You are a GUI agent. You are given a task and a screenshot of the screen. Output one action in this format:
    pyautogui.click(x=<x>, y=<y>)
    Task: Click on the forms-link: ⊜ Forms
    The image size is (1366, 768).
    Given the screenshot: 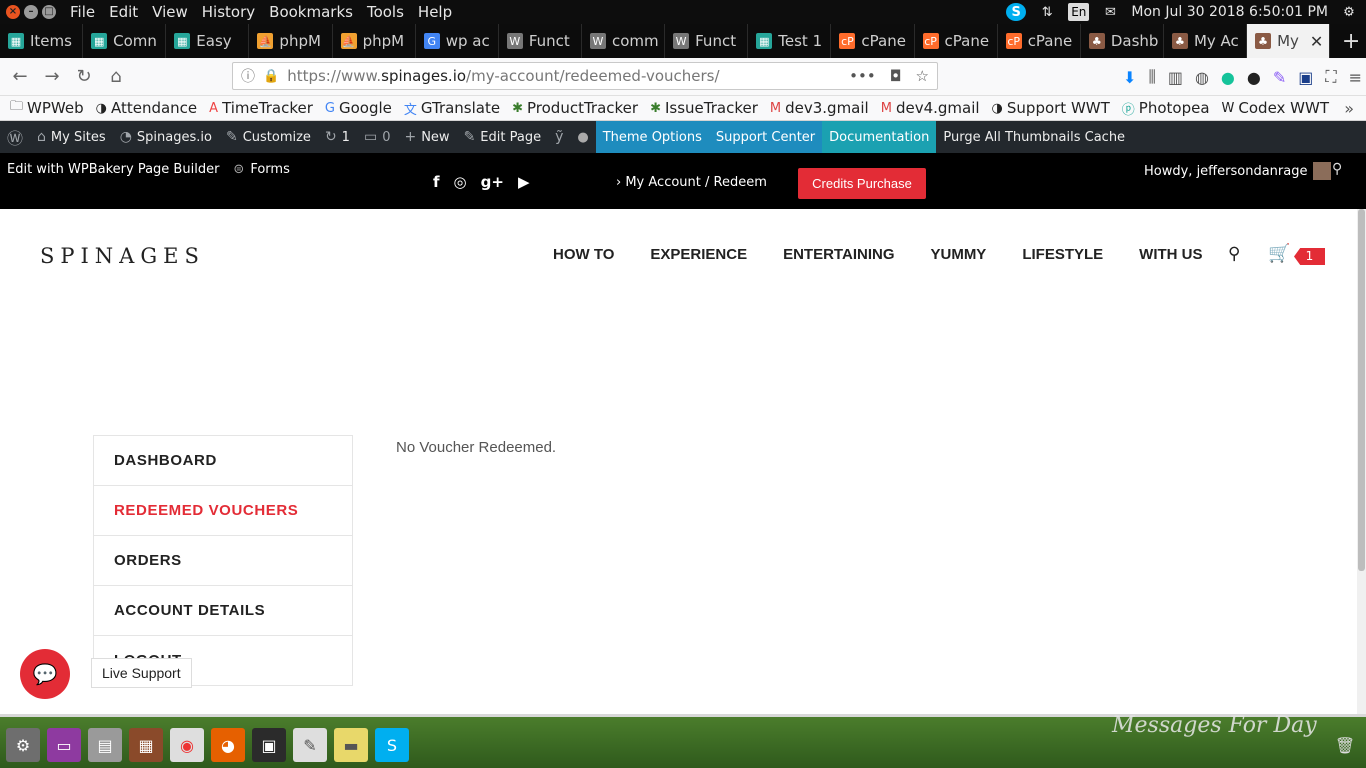 What is the action you would take?
    pyautogui.click(x=261, y=169)
    